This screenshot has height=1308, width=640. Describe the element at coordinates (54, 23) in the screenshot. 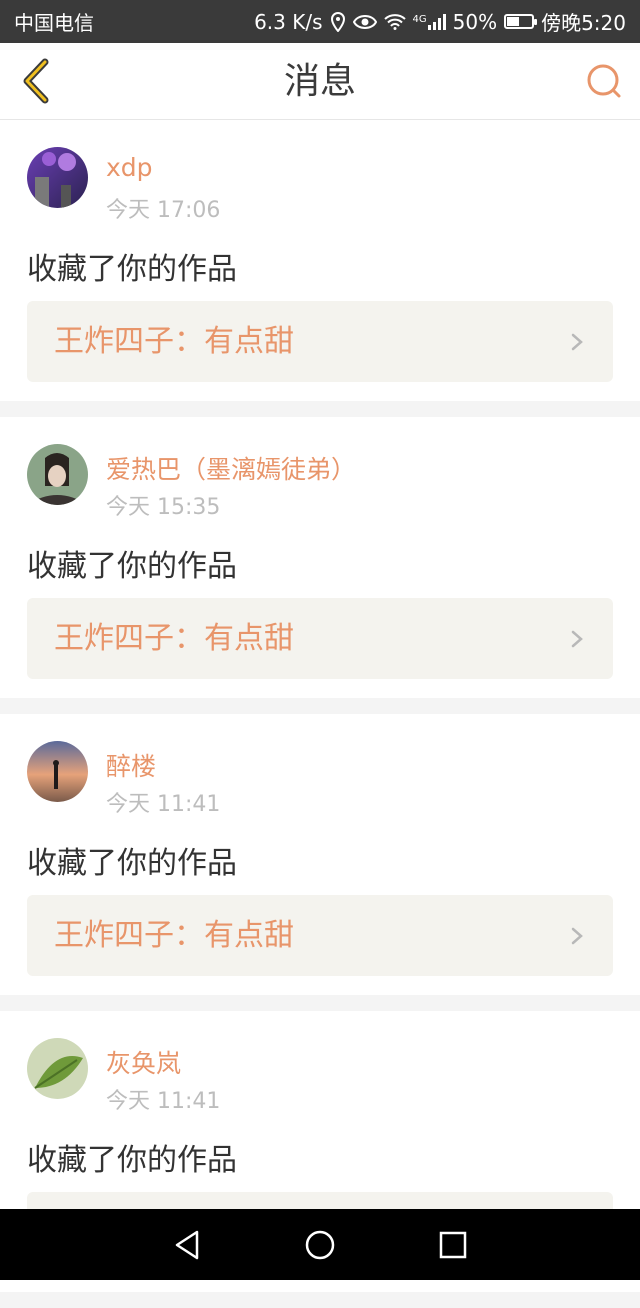

I see `carrier-label: 中国电信` at that location.